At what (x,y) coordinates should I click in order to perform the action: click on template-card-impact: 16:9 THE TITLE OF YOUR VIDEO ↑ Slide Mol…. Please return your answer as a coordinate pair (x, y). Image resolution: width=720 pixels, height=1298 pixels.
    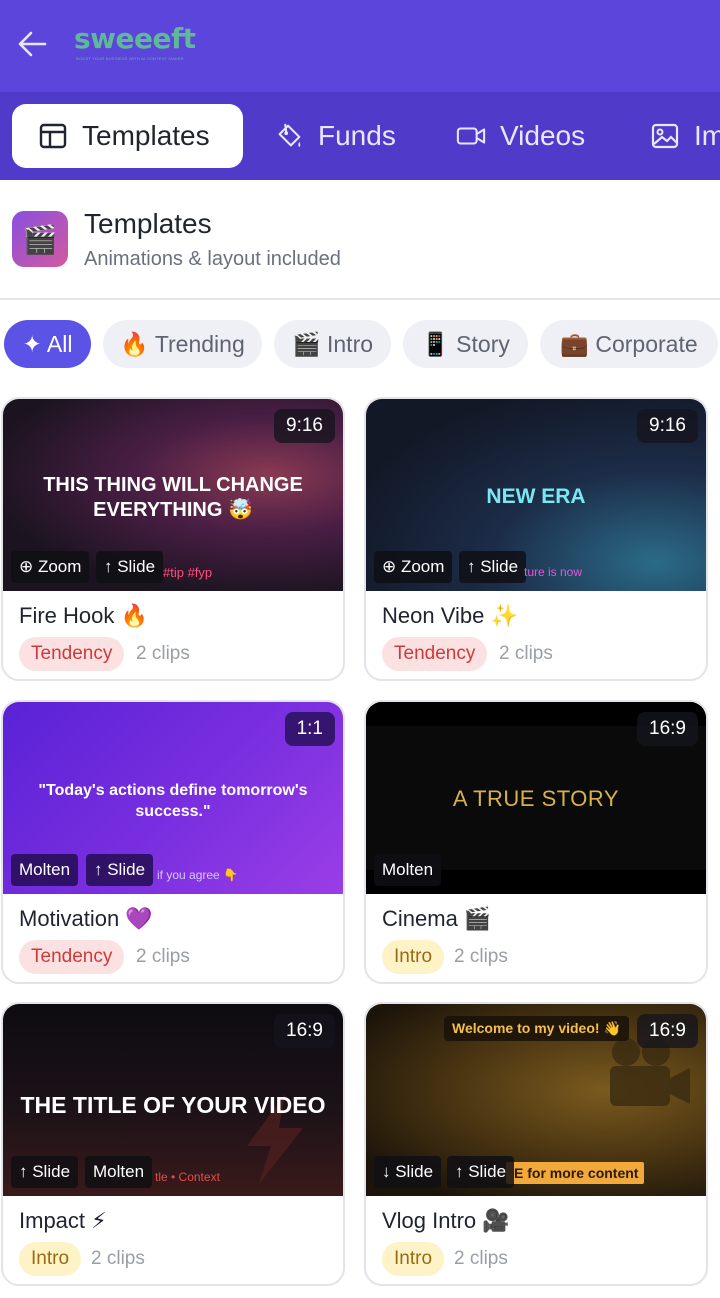
    Looking at the image, I should click on (173, 1144).